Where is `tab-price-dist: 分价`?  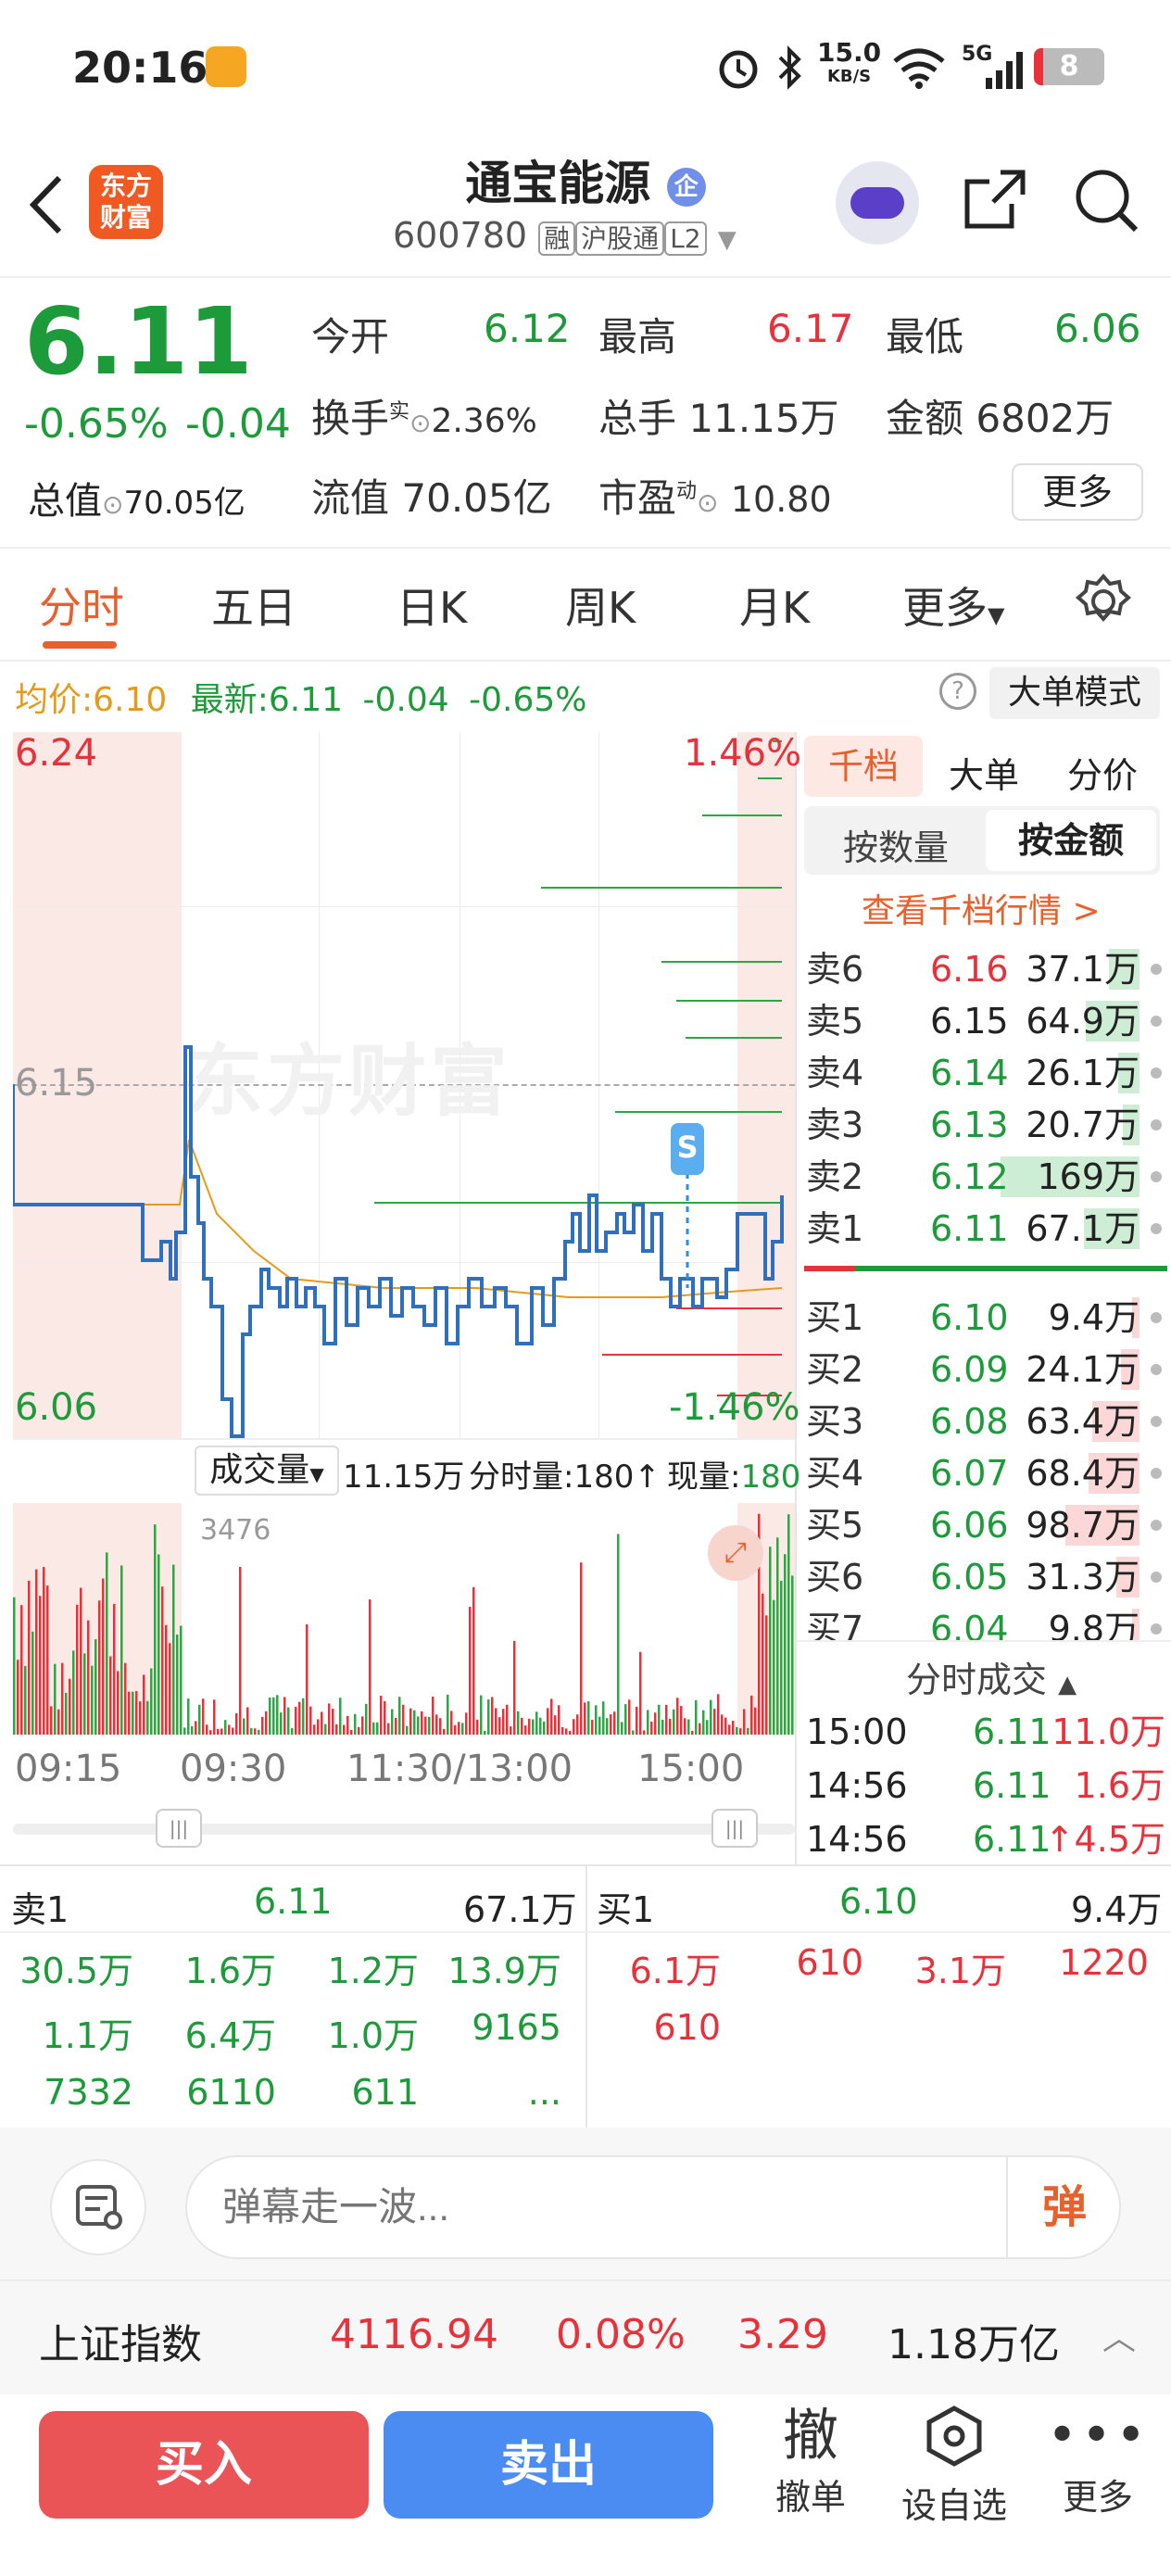 tab-price-dist: 分价 is located at coordinates (1103, 772).